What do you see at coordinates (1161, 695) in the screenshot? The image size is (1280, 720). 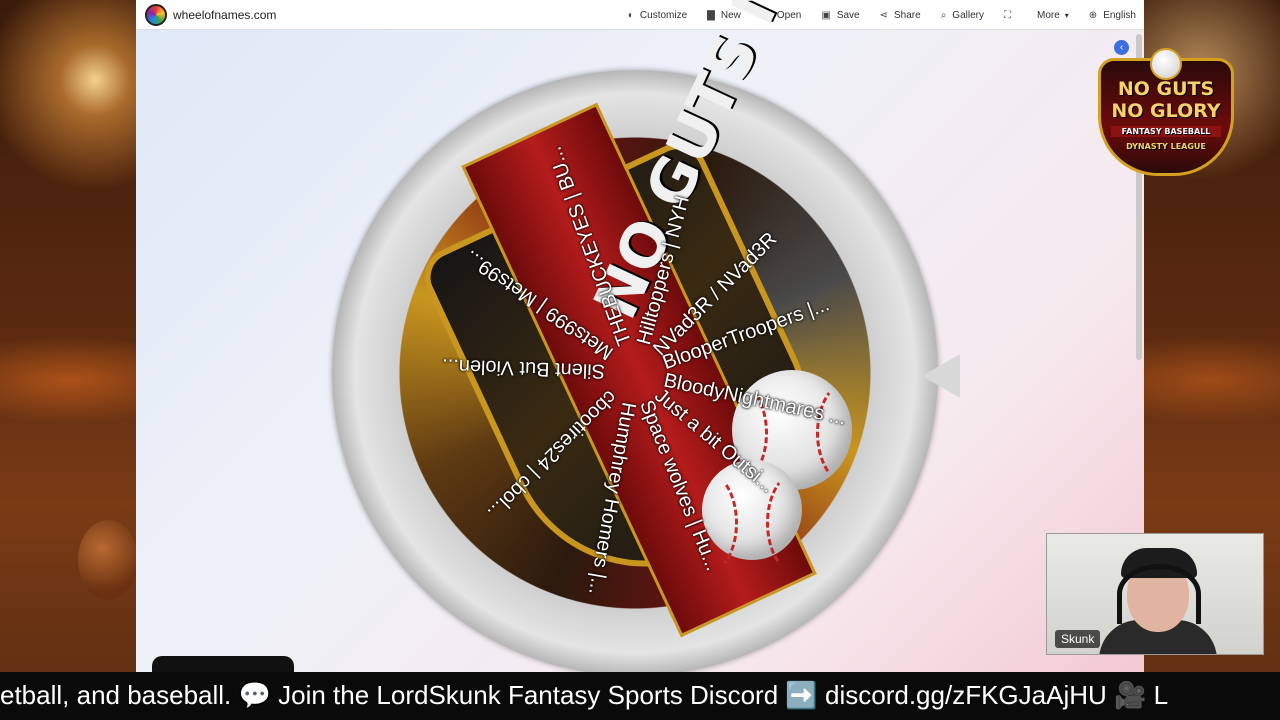 I see `ticker-part4: L` at bounding box center [1161, 695].